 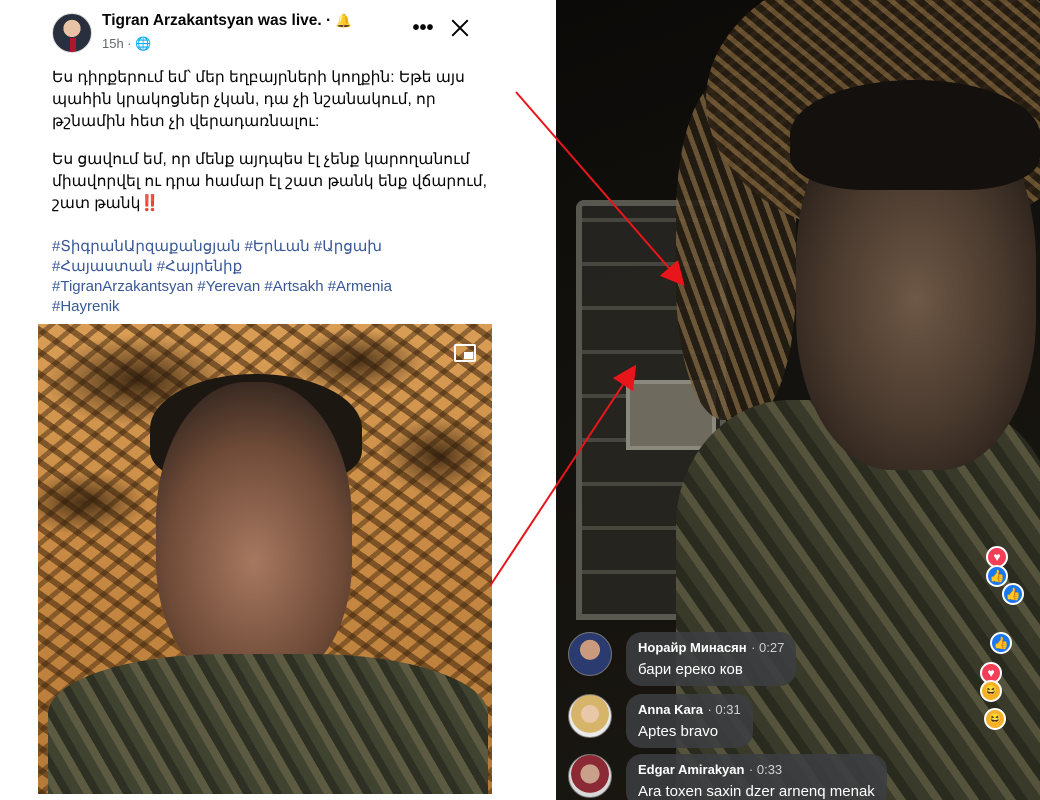 I want to click on comment-text: бари ереко ков, so click(x=690, y=669).